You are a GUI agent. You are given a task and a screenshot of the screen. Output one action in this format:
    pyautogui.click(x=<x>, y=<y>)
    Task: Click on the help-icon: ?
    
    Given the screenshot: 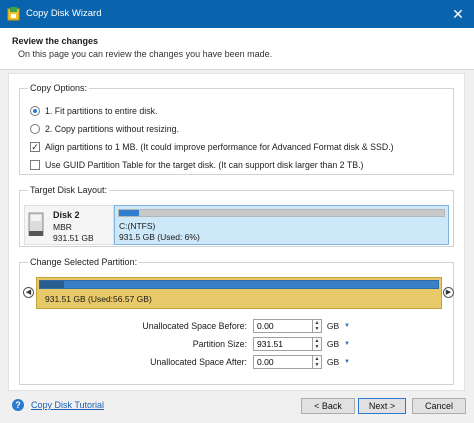 What is the action you would take?
    pyautogui.click(x=18, y=405)
    